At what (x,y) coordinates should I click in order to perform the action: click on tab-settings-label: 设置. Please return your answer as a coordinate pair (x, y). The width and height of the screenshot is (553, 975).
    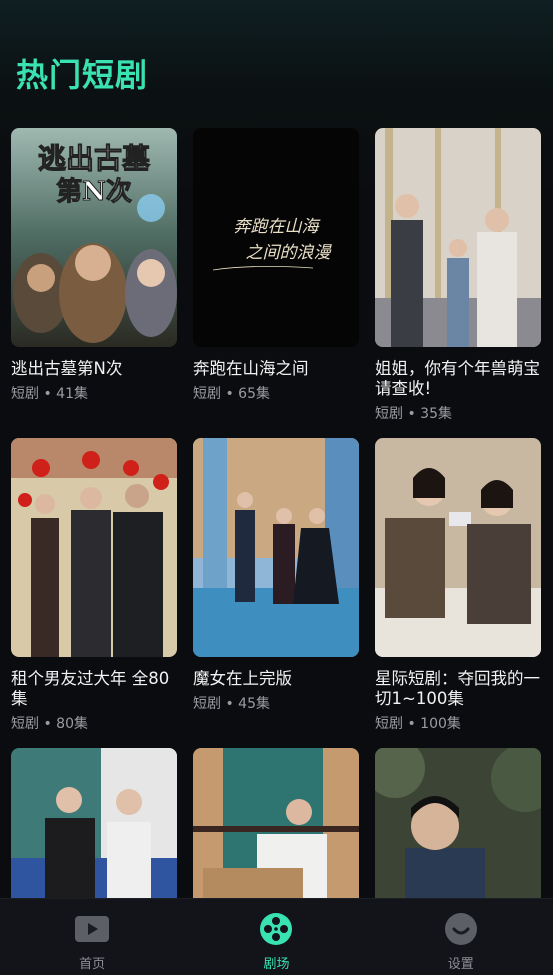
    Looking at the image, I should click on (460, 964).